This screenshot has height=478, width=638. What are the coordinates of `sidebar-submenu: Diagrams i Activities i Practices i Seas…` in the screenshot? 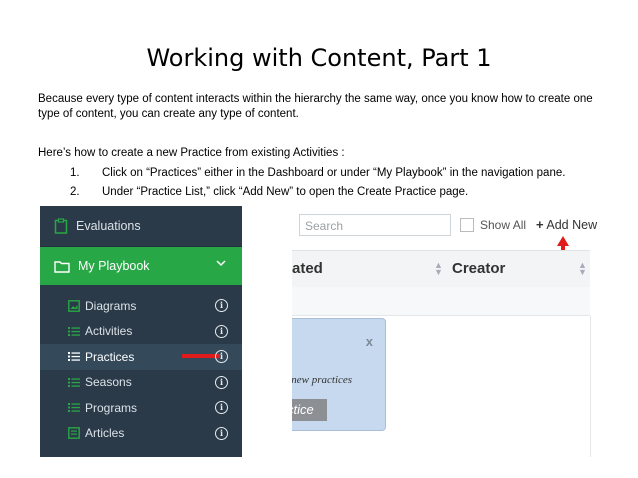 It's located at (141, 365).